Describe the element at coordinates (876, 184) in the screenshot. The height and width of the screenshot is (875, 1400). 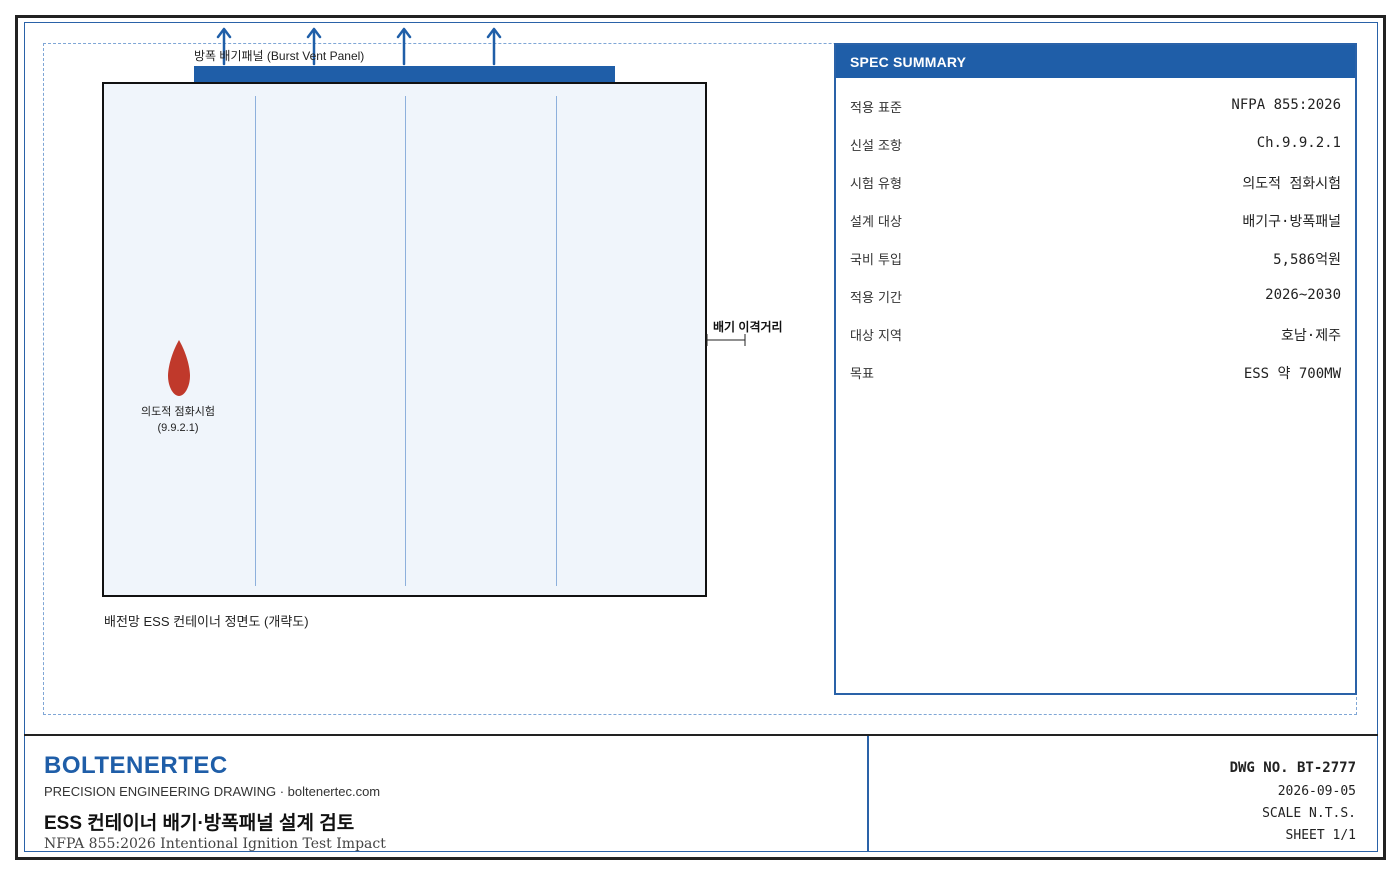
I see `spec-key: 시험 유형` at that location.